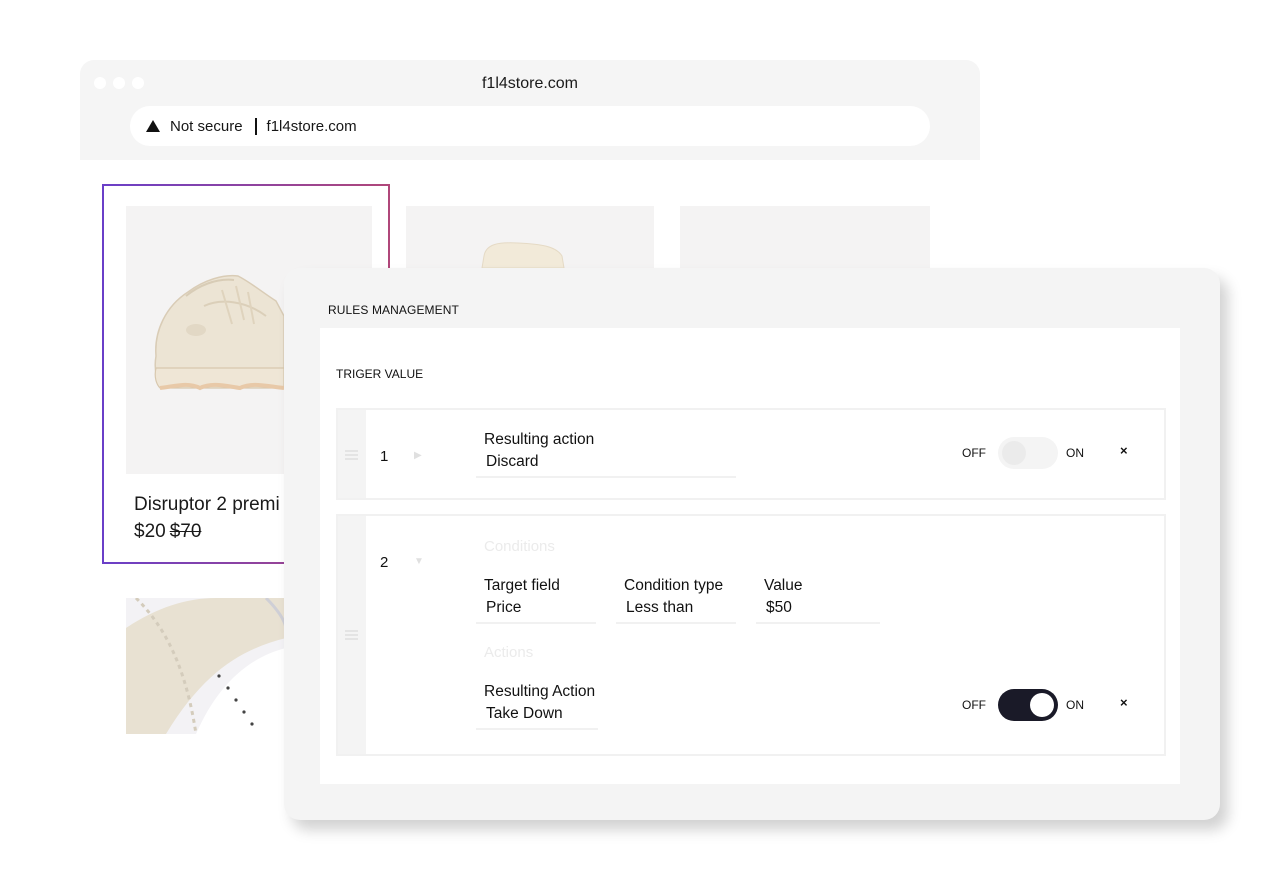  Describe the element at coordinates (255, 126) in the screenshot. I see `address-separator` at that location.